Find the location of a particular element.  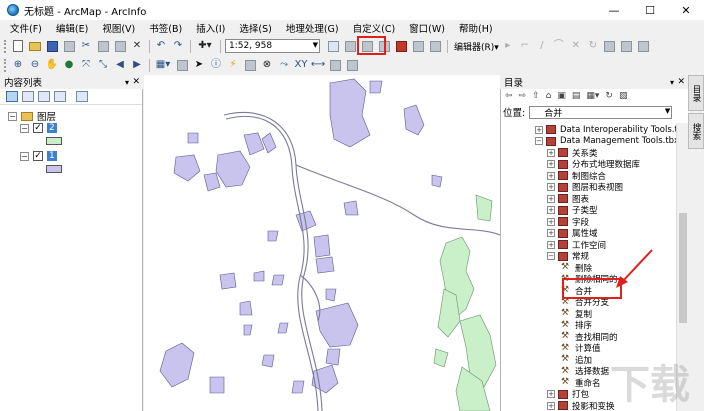

python-window-button is located at coordinates (418, 46).